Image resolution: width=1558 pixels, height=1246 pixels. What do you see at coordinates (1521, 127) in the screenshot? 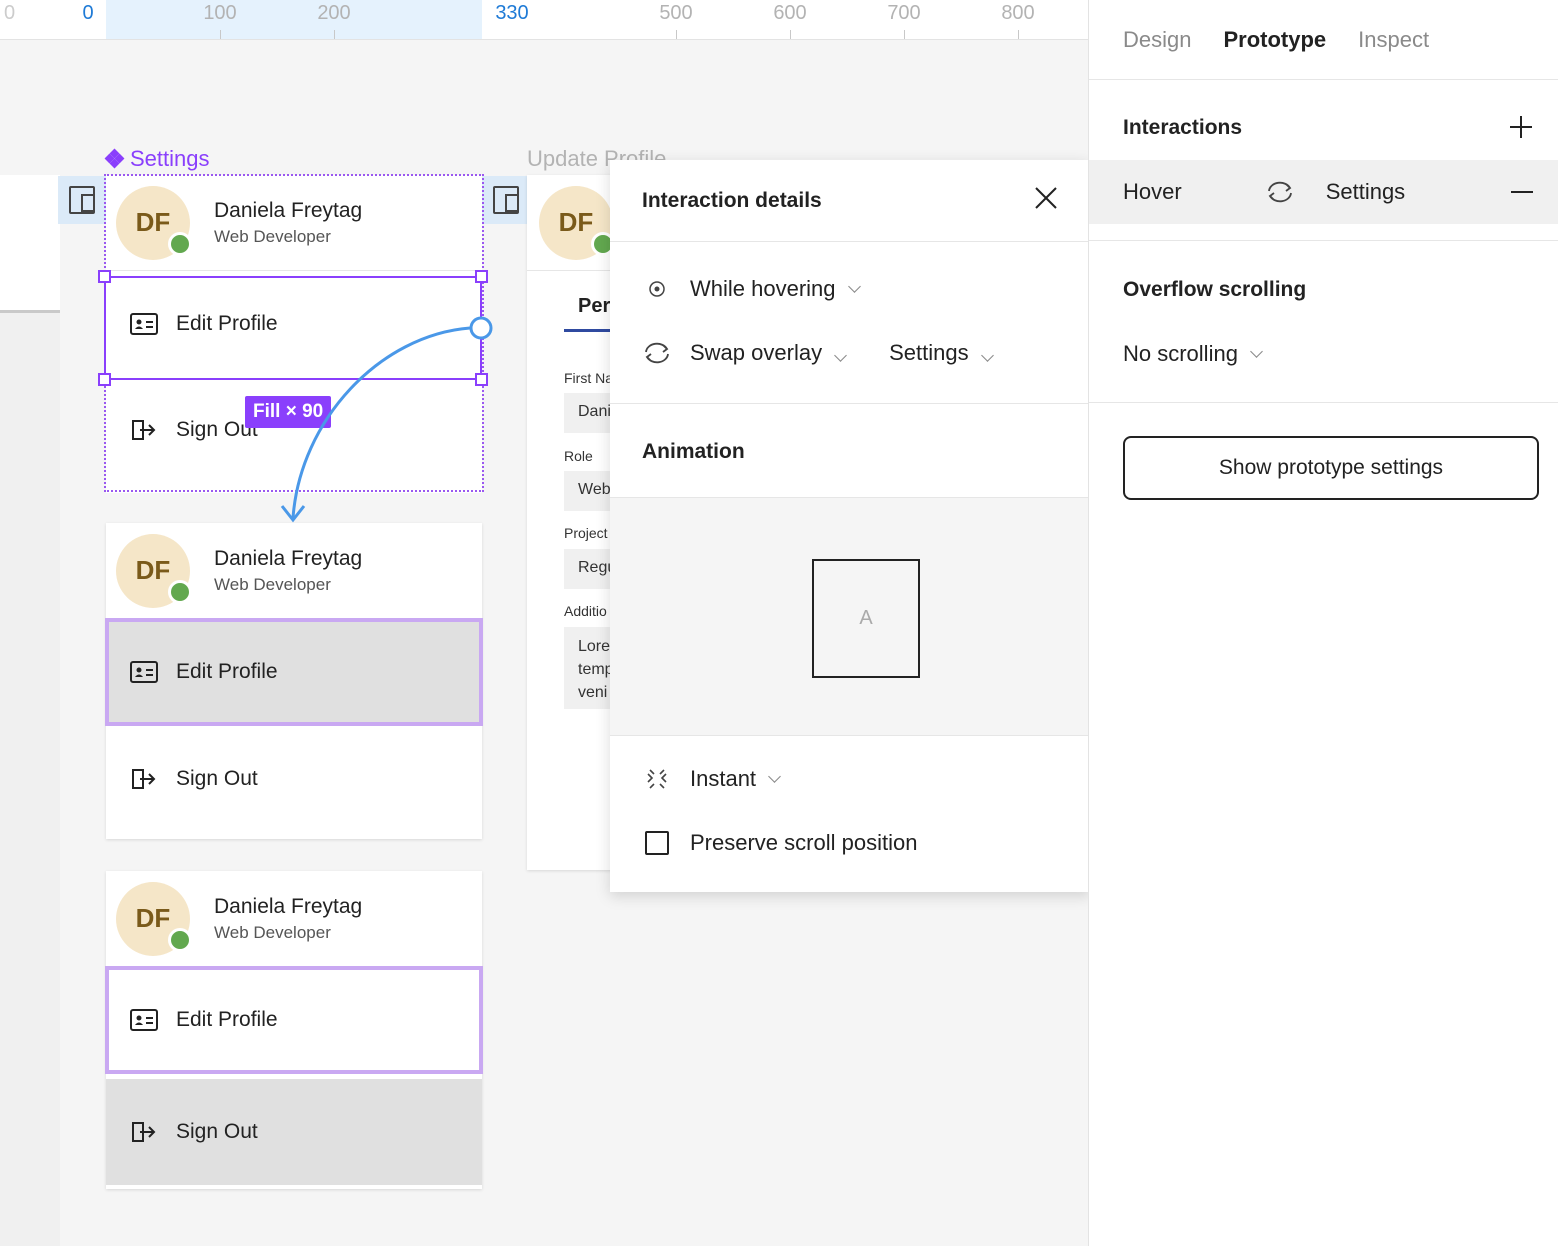
I see `add-interaction-plus-icon` at bounding box center [1521, 127].